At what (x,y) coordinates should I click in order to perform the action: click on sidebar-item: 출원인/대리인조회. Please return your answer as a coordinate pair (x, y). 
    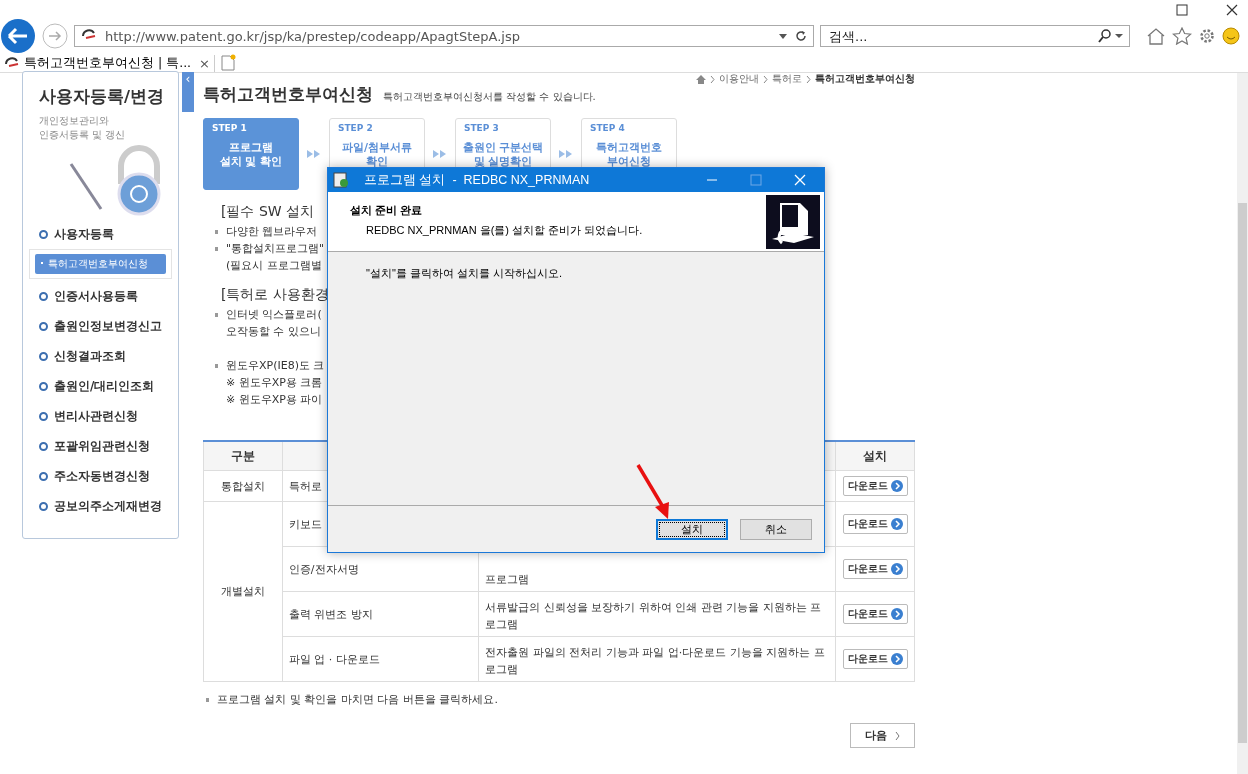
    Looking at the image, I should click on (101, 386).